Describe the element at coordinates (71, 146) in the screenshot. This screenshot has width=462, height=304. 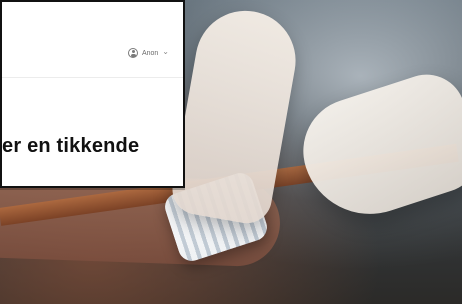
I see `headline-text: er en tikkende` at that location.